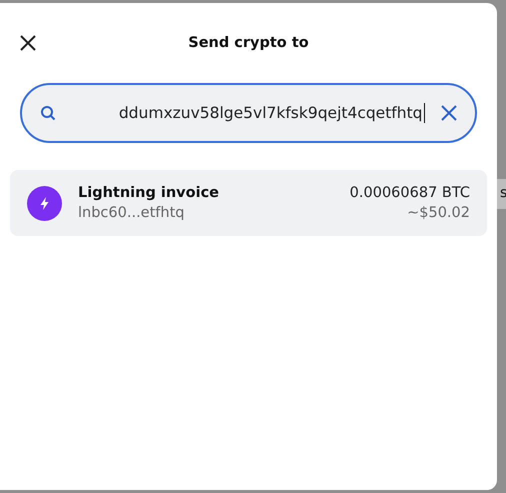  Describe the element at coordinates (410, 193) in the screenshot. I see `crypto-amount: 0.00060687 BTC` at that location.